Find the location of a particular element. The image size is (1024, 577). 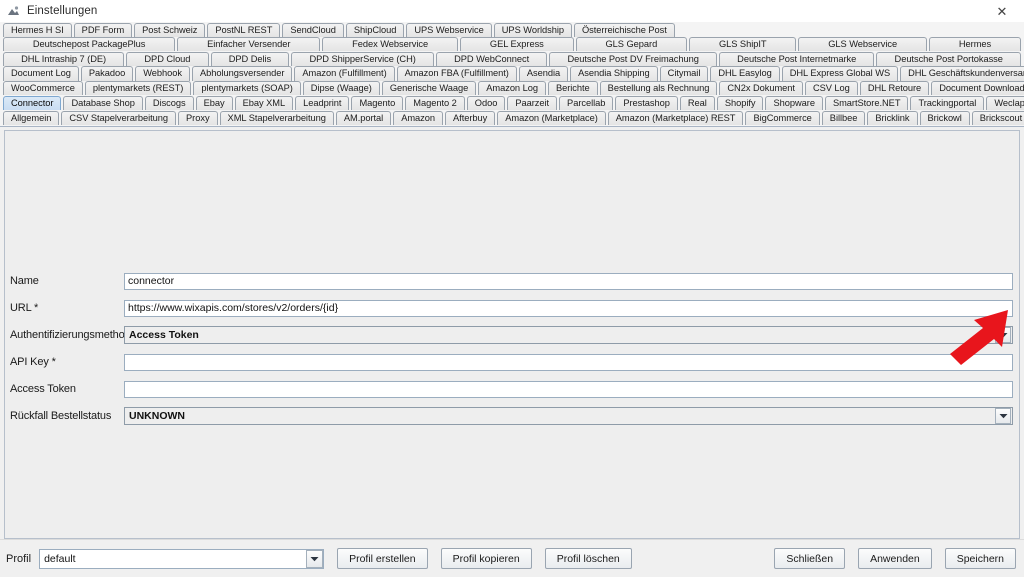

tab-deutschepost-packageplus: Deutschepost PackagePlus is located at coordinates (89, 43).